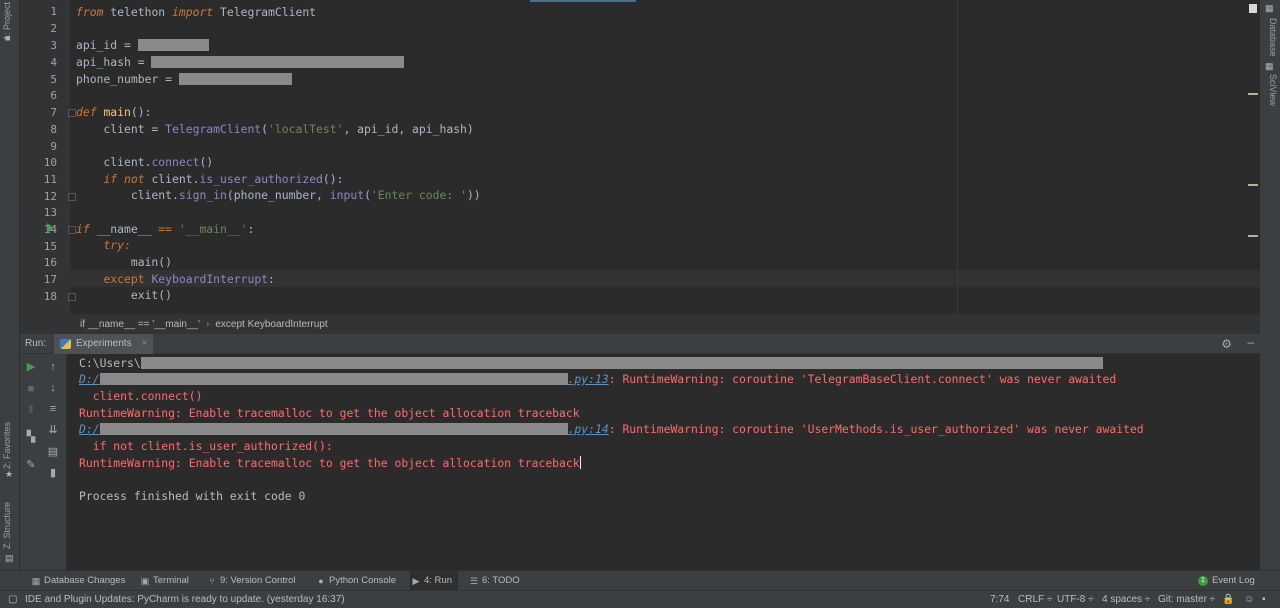 The height and width of the screenshot is (608, 1280). I want to click on tool-run: ▶ 4: Run, so click(434, 581).